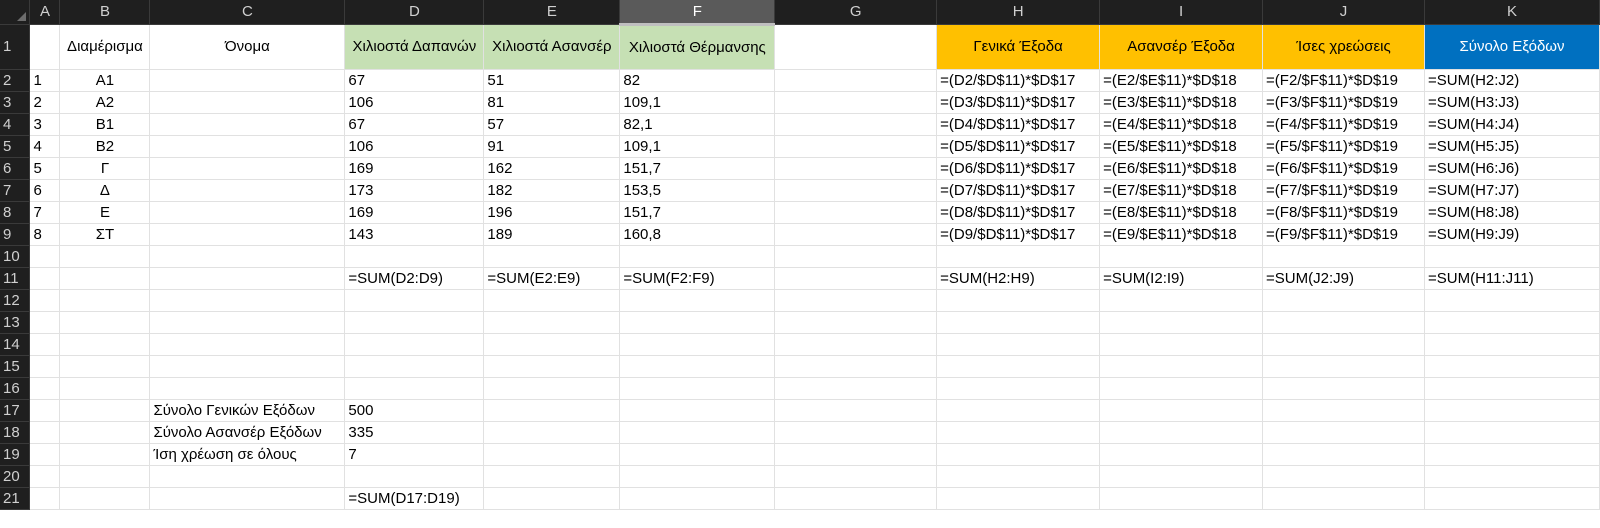  What do you see at coordinates (697, 190) in the screenshot?
I see `cell-f7: 153,5` at bounding box center [697, 190].